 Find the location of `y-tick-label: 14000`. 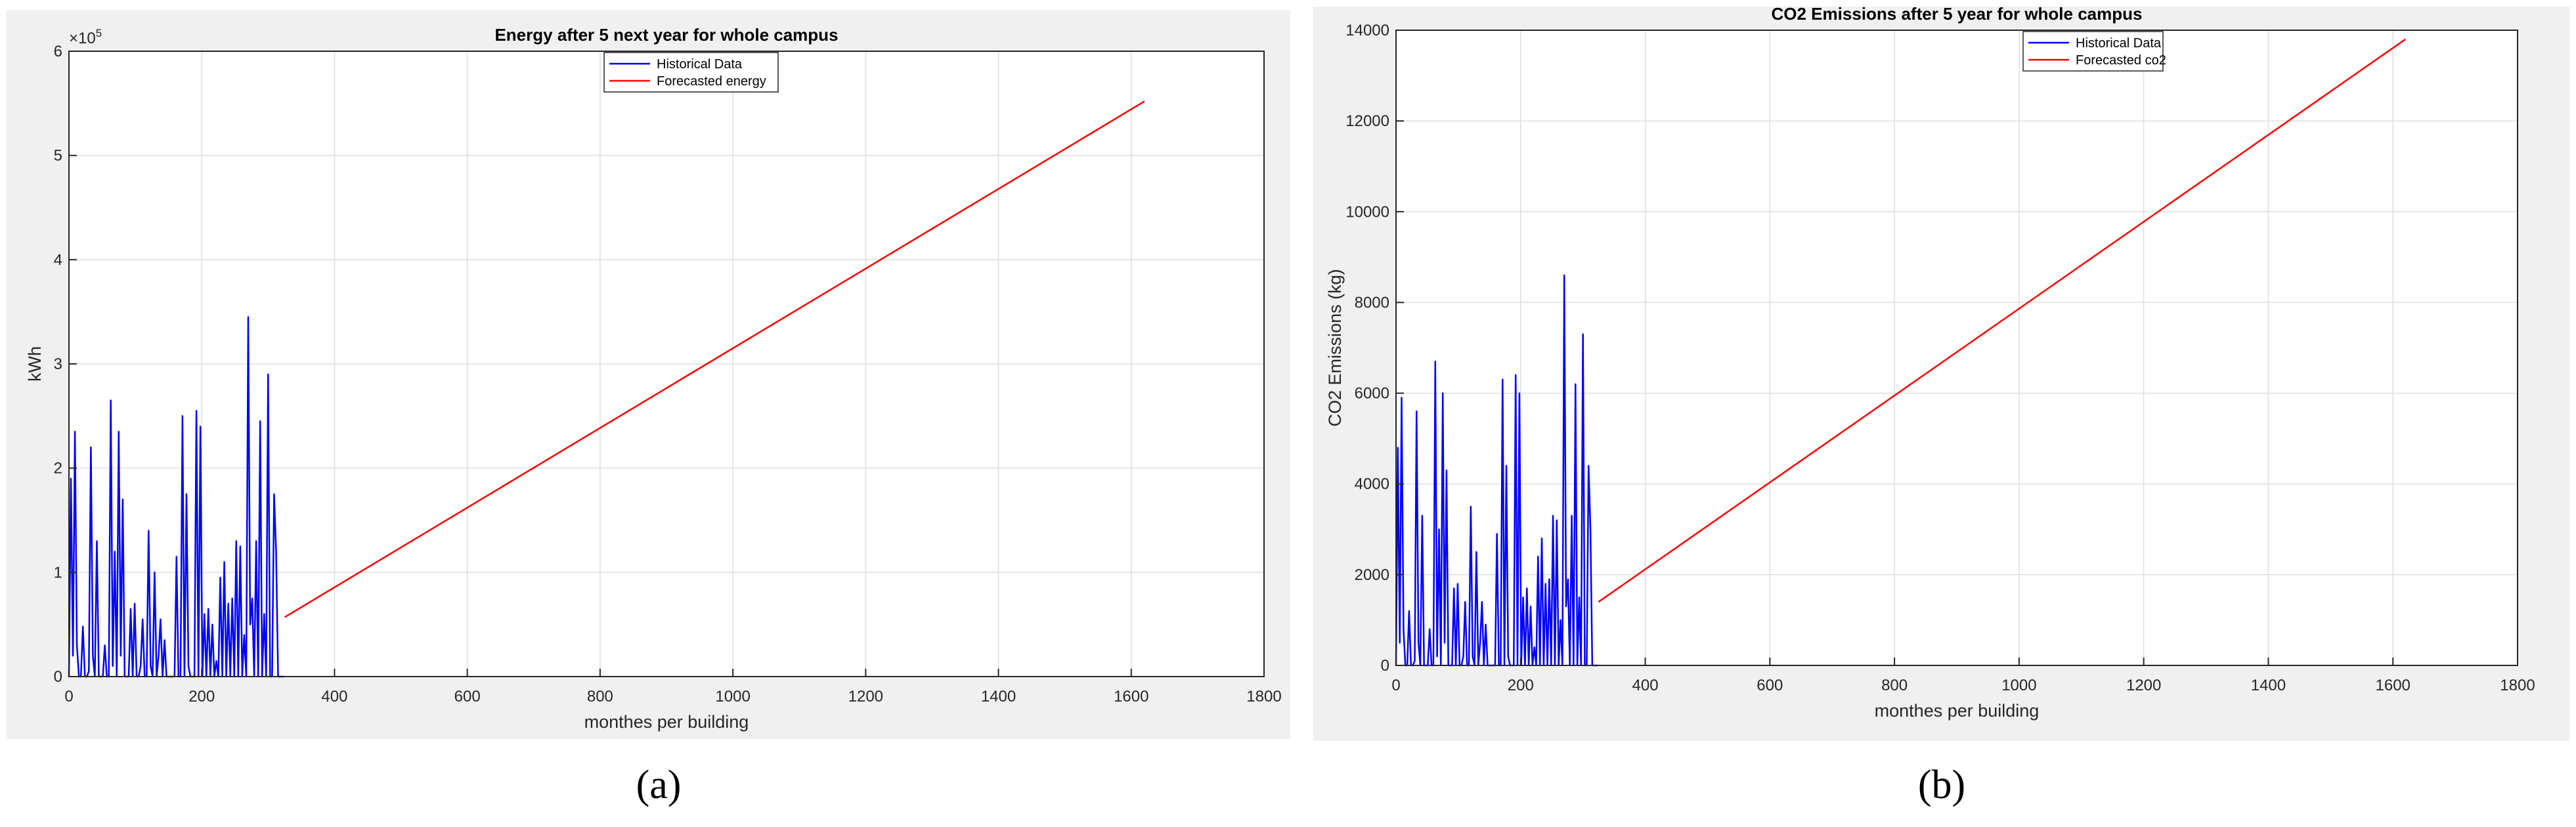

y-tick-label: 14000 is located at coordinates (1367, 30).